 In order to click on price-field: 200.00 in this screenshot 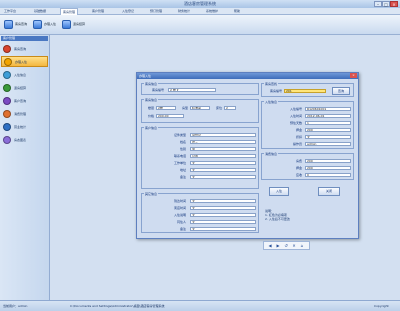, I will do `click(170, 116)`.